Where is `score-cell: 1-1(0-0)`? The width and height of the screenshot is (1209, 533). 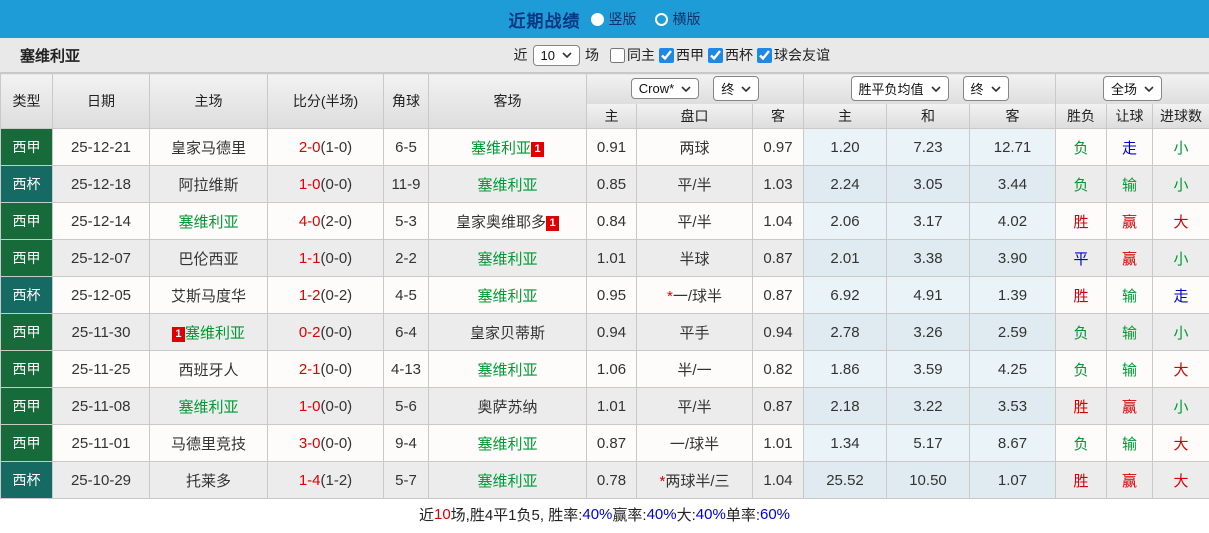 score-cell: 1-1(0-0) is located at coordinates (325, 258).